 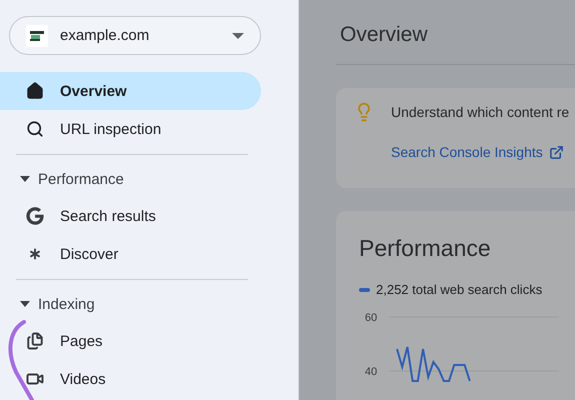 What do you see at coordinates (35, 341) in the screenshot?
I see `pages-icon` at bounding box center [35, 341].